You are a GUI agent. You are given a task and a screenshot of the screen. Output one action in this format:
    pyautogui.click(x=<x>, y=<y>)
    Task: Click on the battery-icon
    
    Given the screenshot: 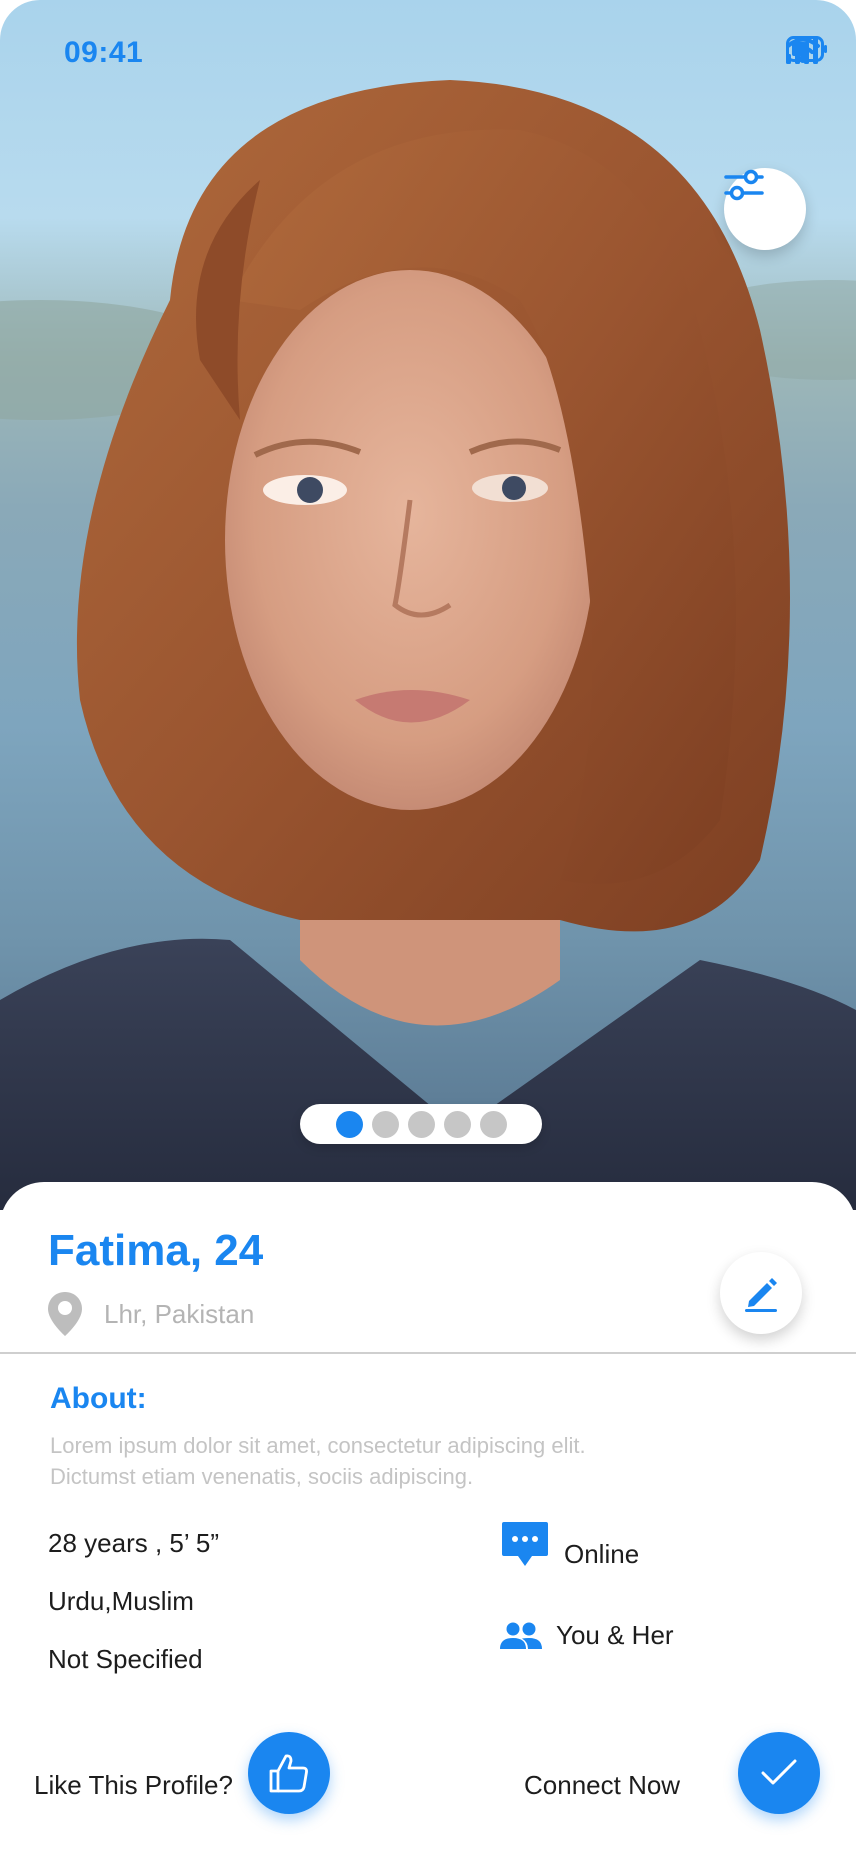 What is the action you would take?
    pyautogui.click(x=806, y=49)
    